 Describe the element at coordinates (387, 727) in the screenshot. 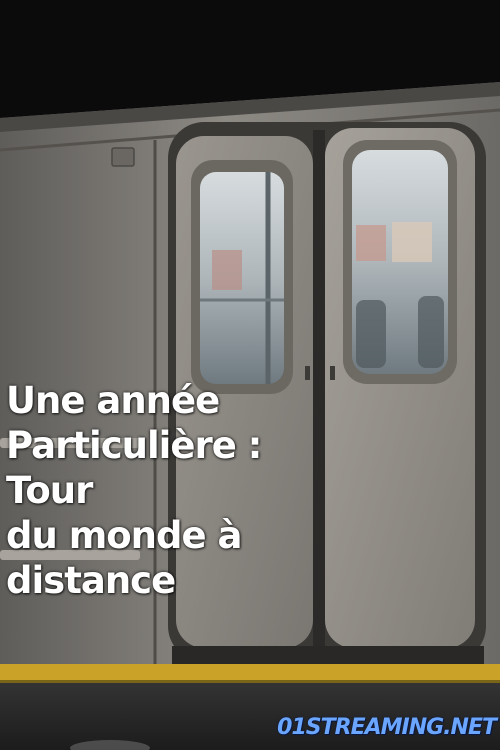

I see `site-watermark: 01STREAMING.NET` at that location.